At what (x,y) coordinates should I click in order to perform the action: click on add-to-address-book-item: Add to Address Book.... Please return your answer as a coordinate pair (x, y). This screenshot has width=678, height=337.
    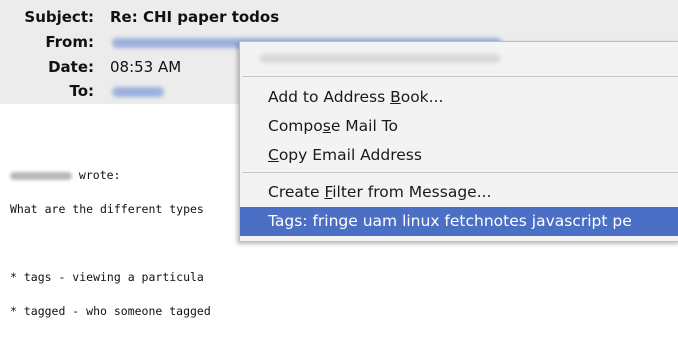
    Looking at the image, I should click on (459, 97).